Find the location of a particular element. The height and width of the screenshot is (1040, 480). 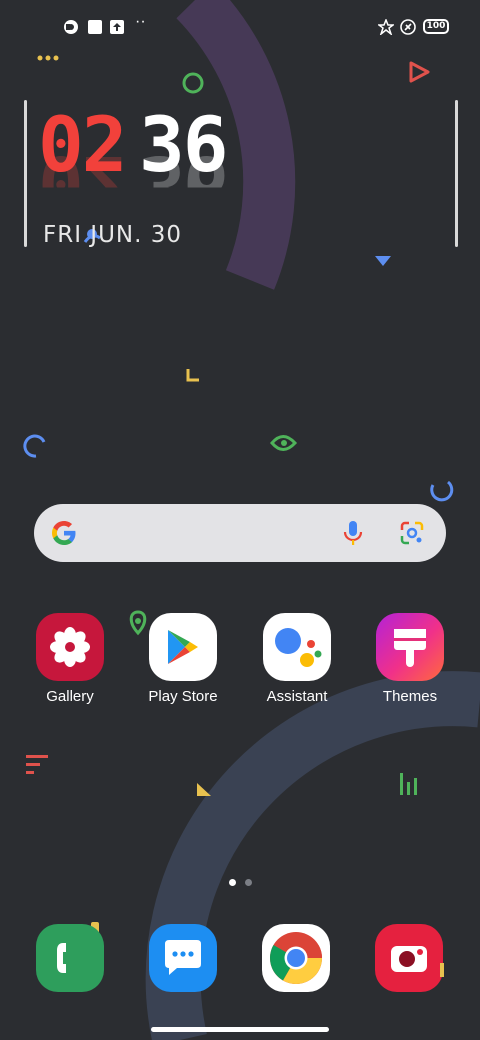

dock-messages is located at coordinates (183, 958).